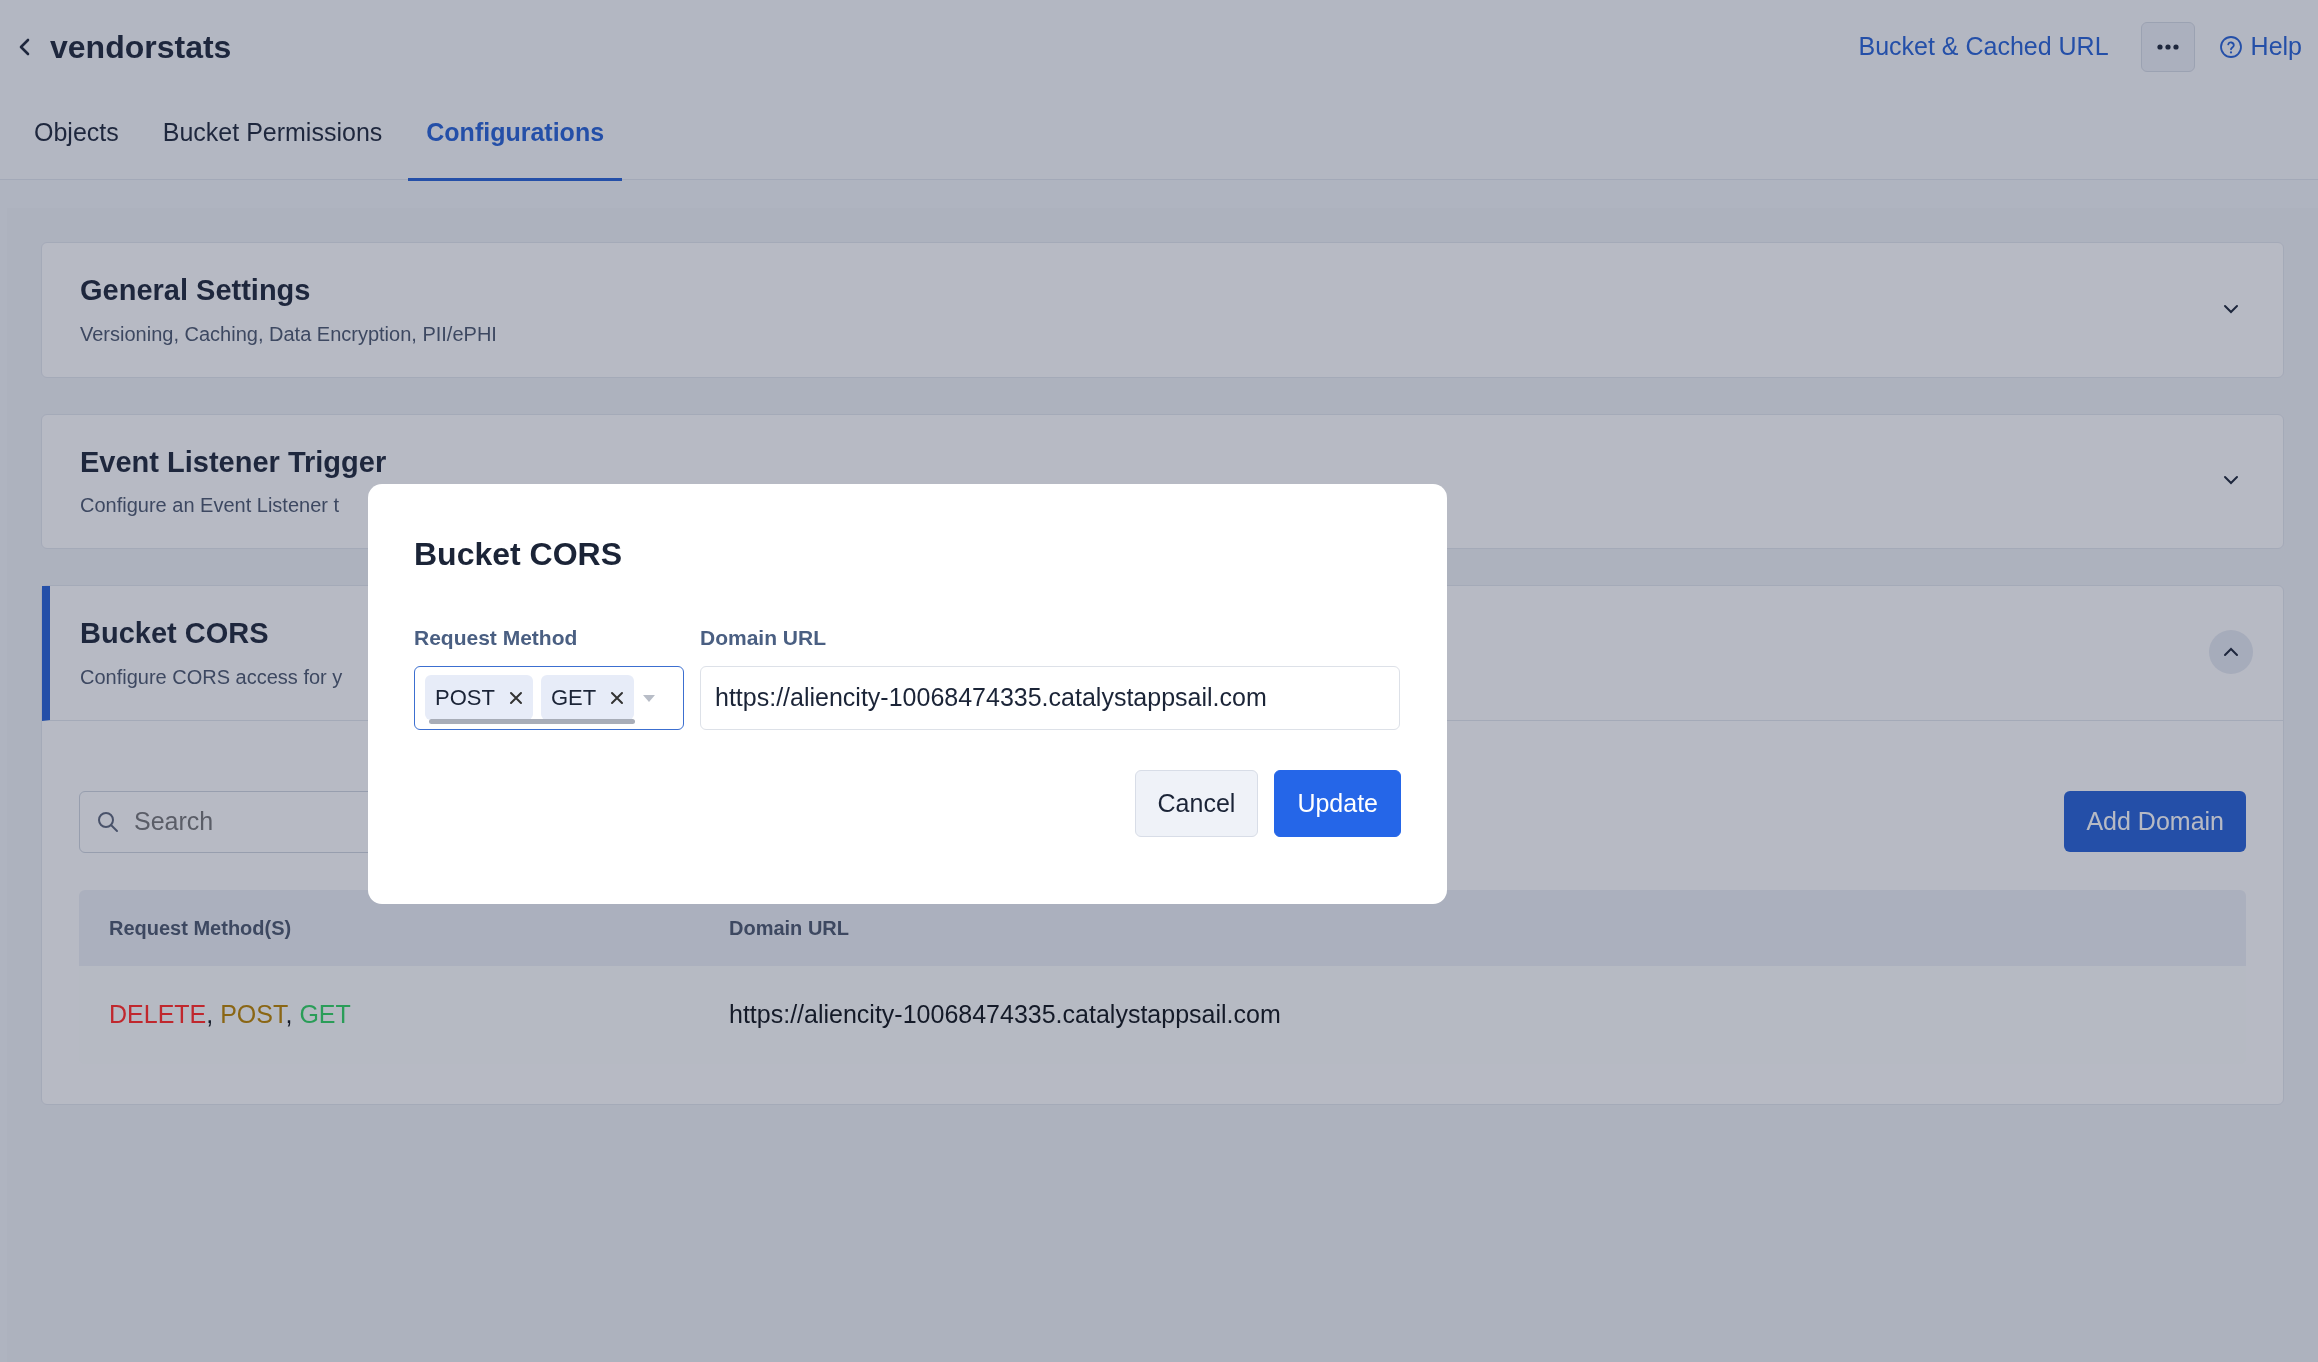 This screenshot has width=2318, height=1362. I want to click on chevron-up-icon, so click(2231, 651).